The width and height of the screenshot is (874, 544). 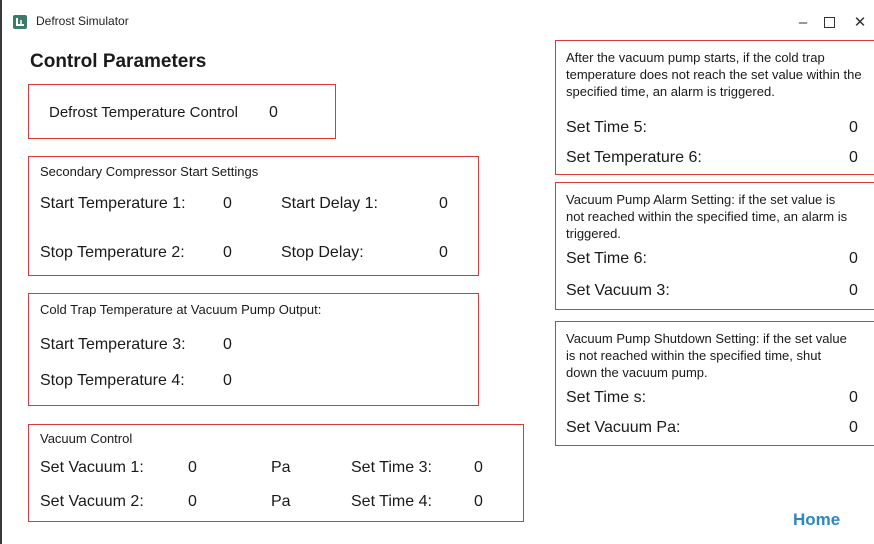 I want to click on vacuum-control-caption: Vacuum Control, so click(x=86, y=438).